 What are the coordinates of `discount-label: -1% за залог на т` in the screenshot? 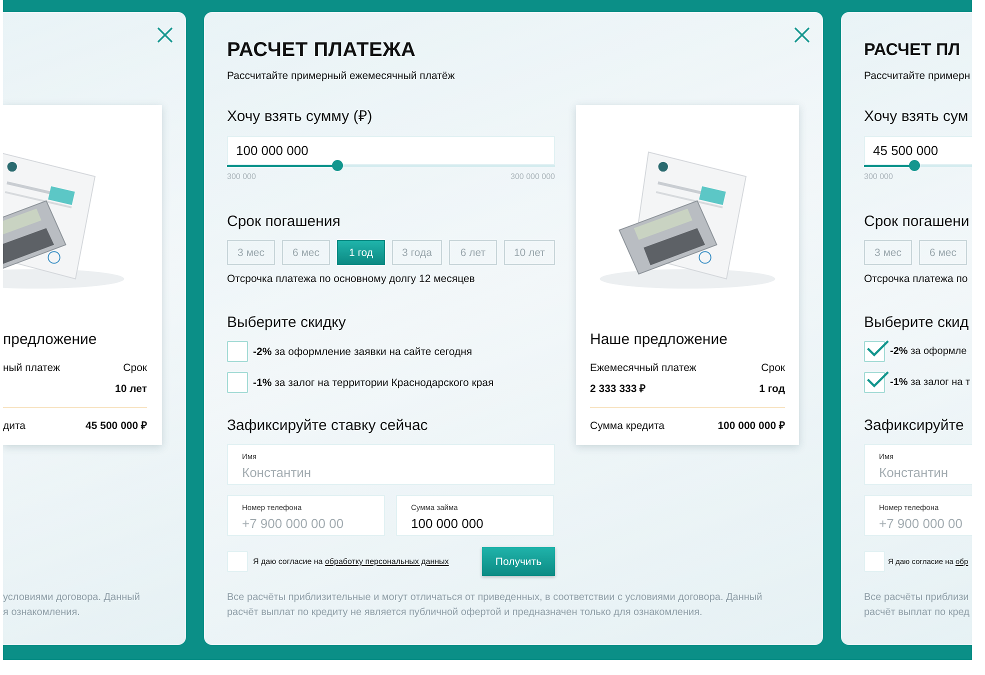 It's located at (930, 382).